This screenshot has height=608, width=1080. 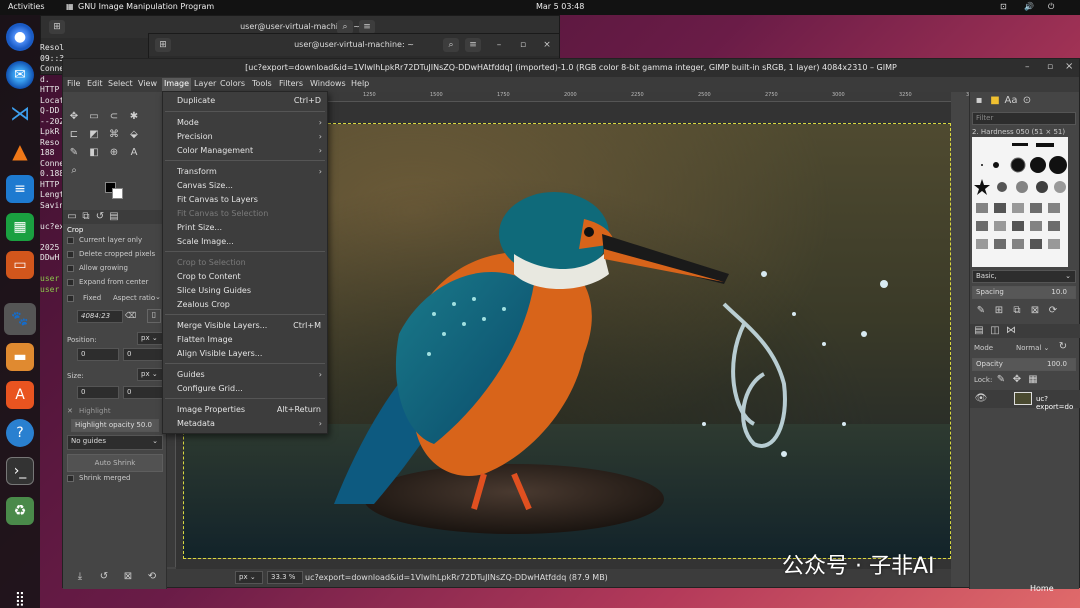 I want to click on highlight-check-icon: ✕, so click(x=70, y=411).